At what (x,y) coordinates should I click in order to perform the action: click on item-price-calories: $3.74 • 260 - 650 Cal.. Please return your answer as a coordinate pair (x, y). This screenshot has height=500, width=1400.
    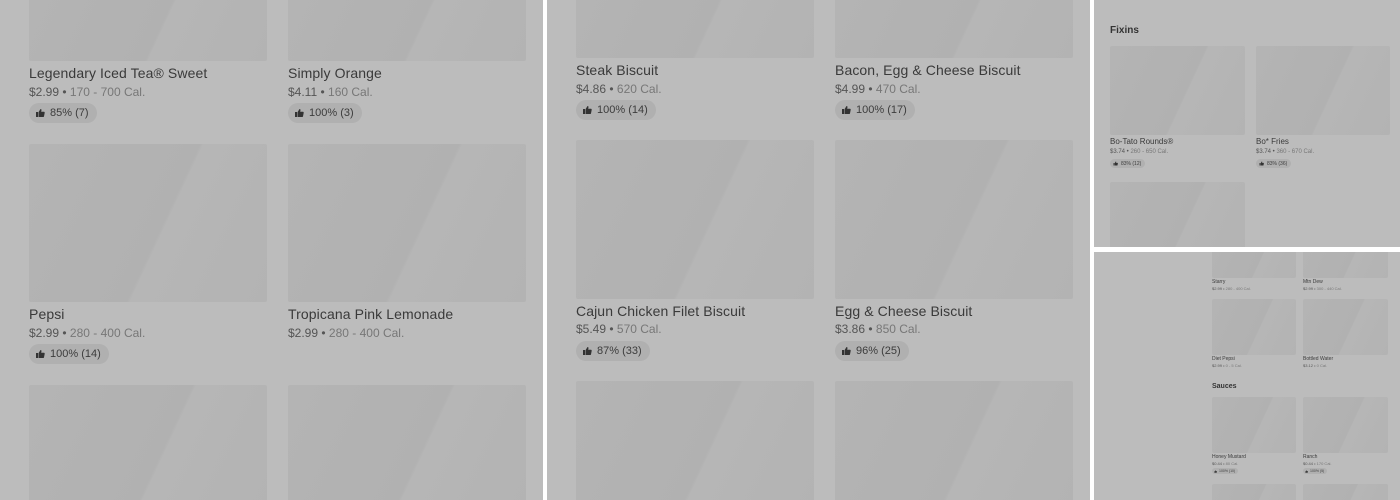
    Looking at the image, I should click on (1139, 152).